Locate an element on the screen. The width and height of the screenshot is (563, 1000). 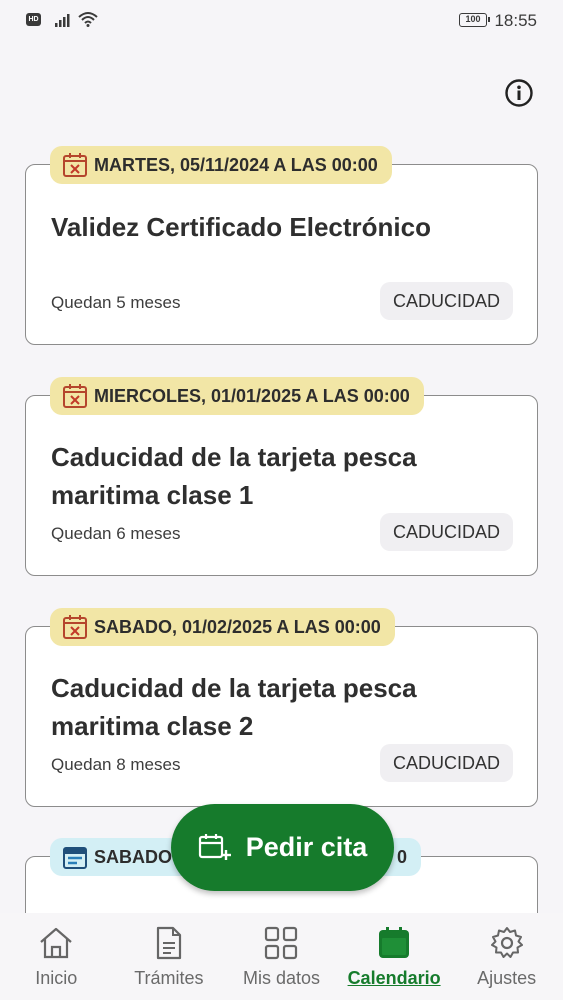
nav-item-tramites: Trámites is located at coordinates (169, 956).